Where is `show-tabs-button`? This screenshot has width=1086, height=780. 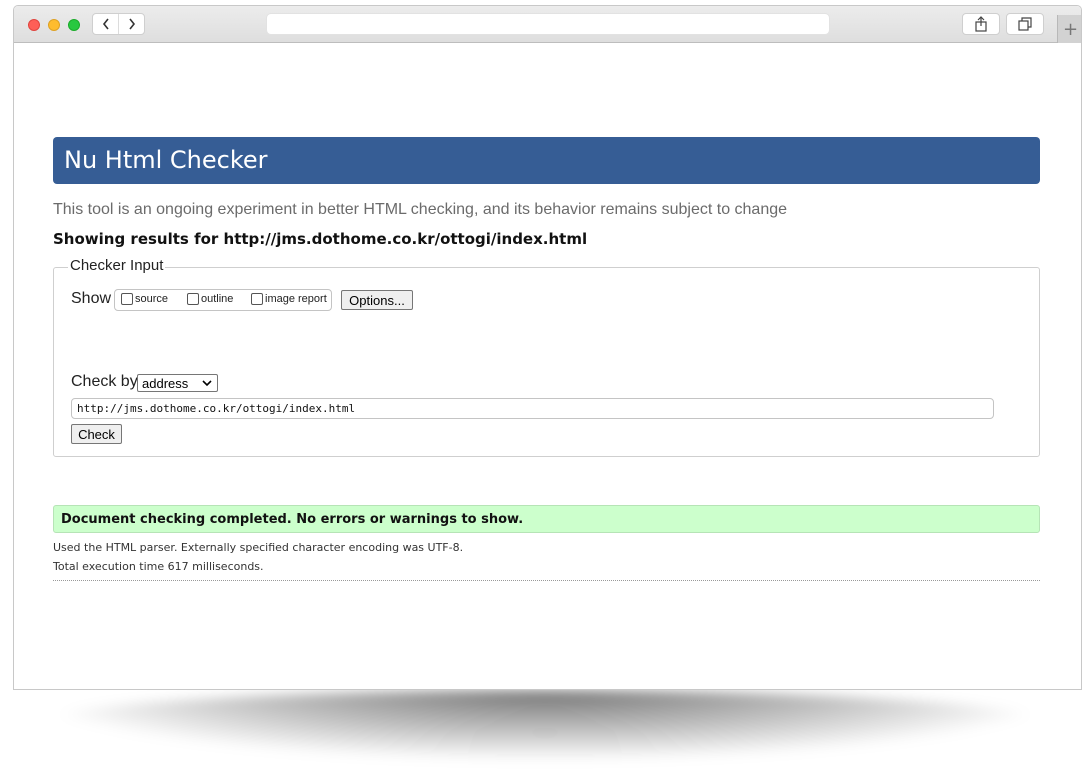 show-tabs-button is located at coordinates (1025, 24).